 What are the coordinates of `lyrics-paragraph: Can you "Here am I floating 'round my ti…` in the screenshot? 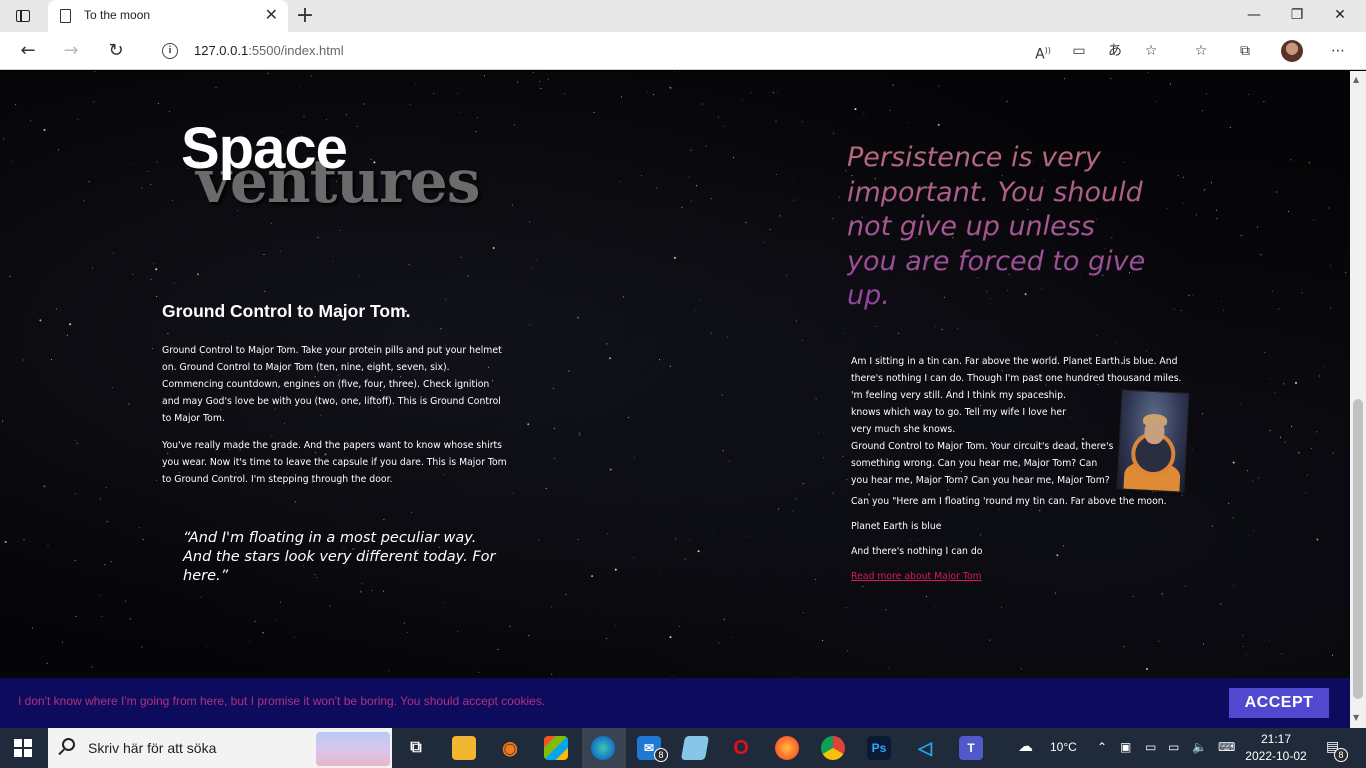 It's located at (1009, 501).